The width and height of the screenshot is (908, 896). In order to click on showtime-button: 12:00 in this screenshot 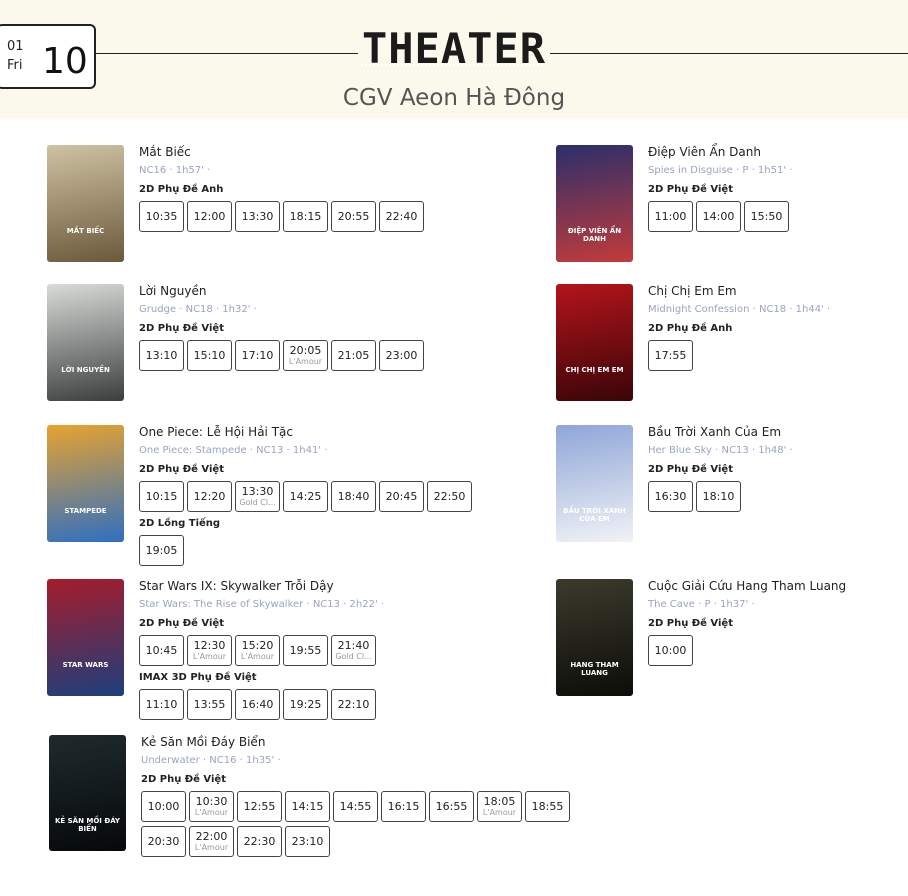, I will do `click(209, 216)`.